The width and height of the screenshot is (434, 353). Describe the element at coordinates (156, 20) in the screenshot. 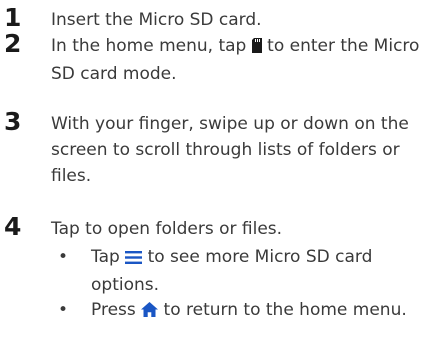

I see `step-text: Insert the Micro SD card.` at that location.